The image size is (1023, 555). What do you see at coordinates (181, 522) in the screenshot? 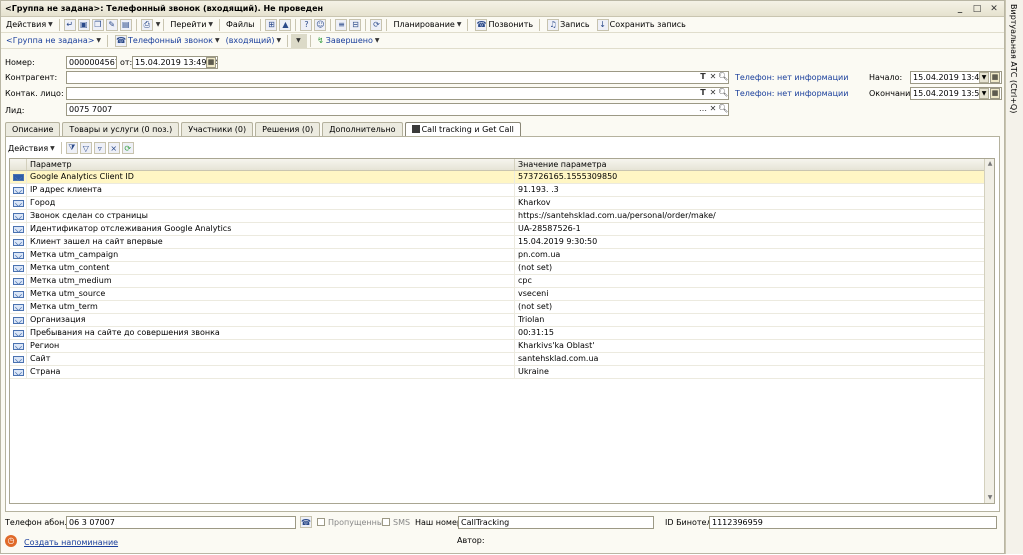
I see `subscriber-phone-field: 06 3 07007` at bounding box center [181, 522].